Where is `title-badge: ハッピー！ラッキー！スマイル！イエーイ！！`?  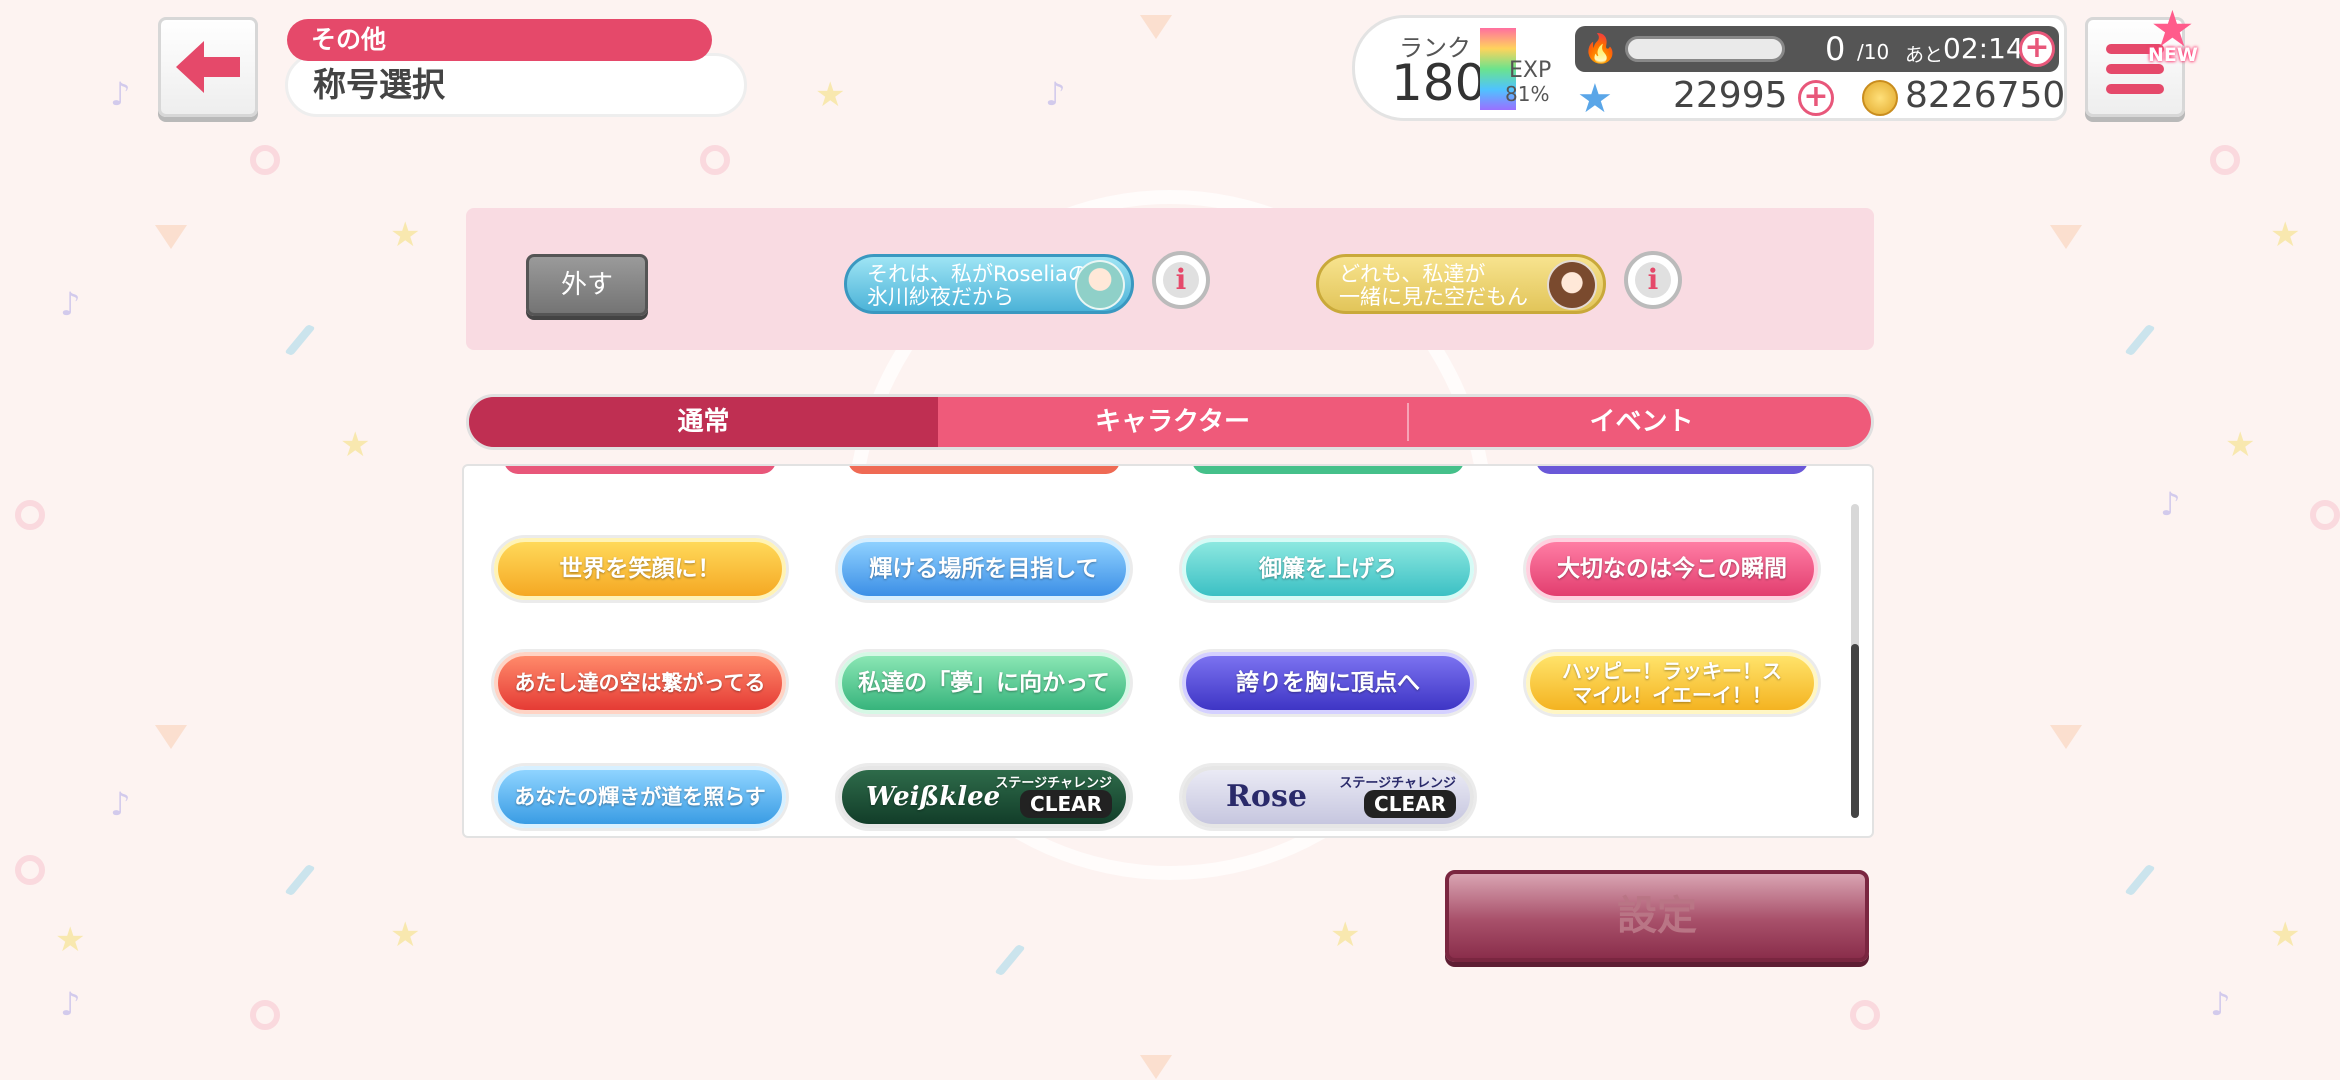 title-badge: ハッピー！ラッキー！スマイル！イエーイ！！ is located at coordinates (1672, 683).